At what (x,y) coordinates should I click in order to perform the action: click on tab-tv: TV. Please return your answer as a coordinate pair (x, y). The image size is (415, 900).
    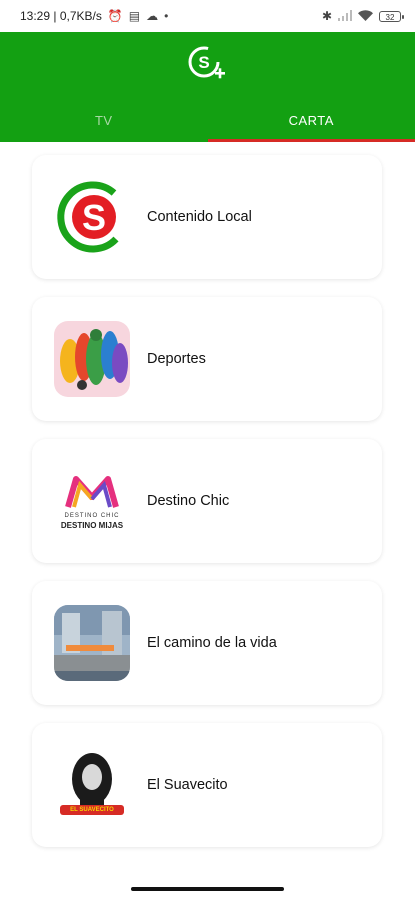
    Looking at the image, I should click on (104, 120).